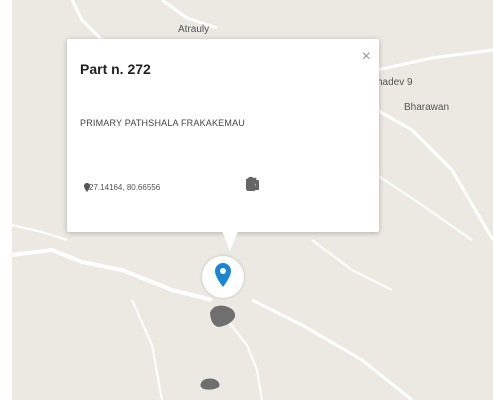 The height and width of the screenshot is (405, 493). I want to click on branch-icon, so click(292, 187).